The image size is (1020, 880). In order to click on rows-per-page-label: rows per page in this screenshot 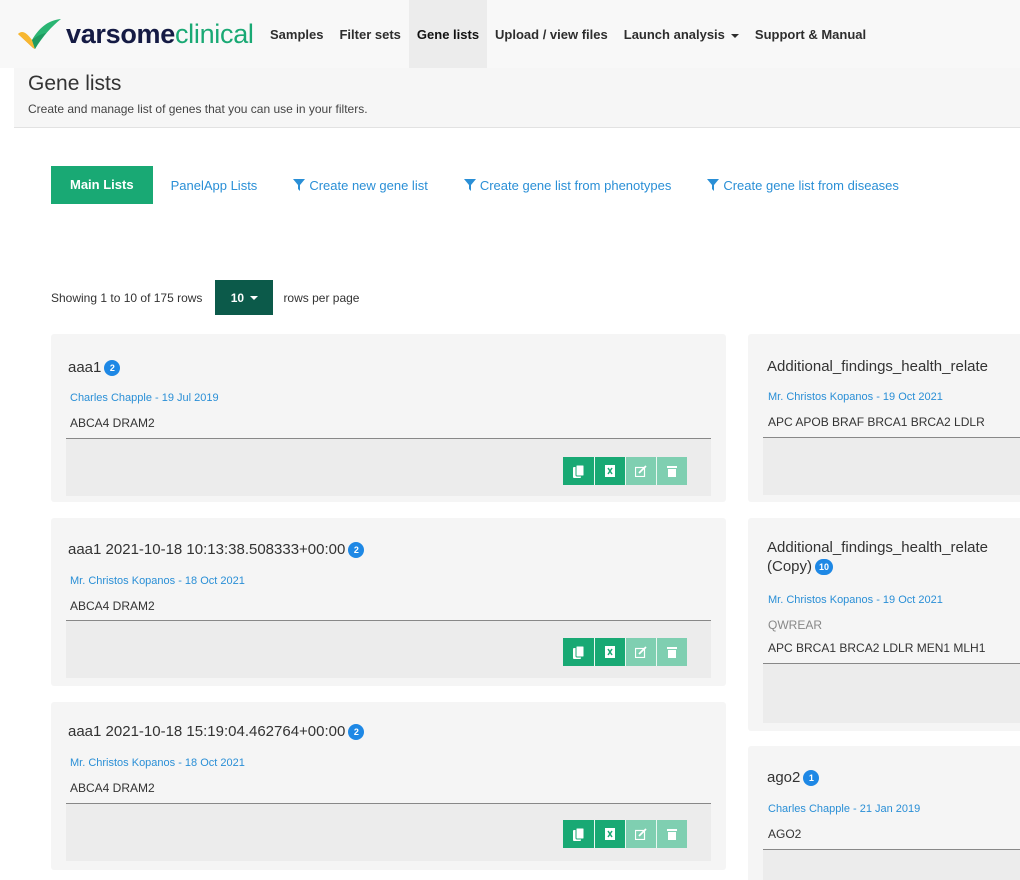, I will do `click(321, 297)`.